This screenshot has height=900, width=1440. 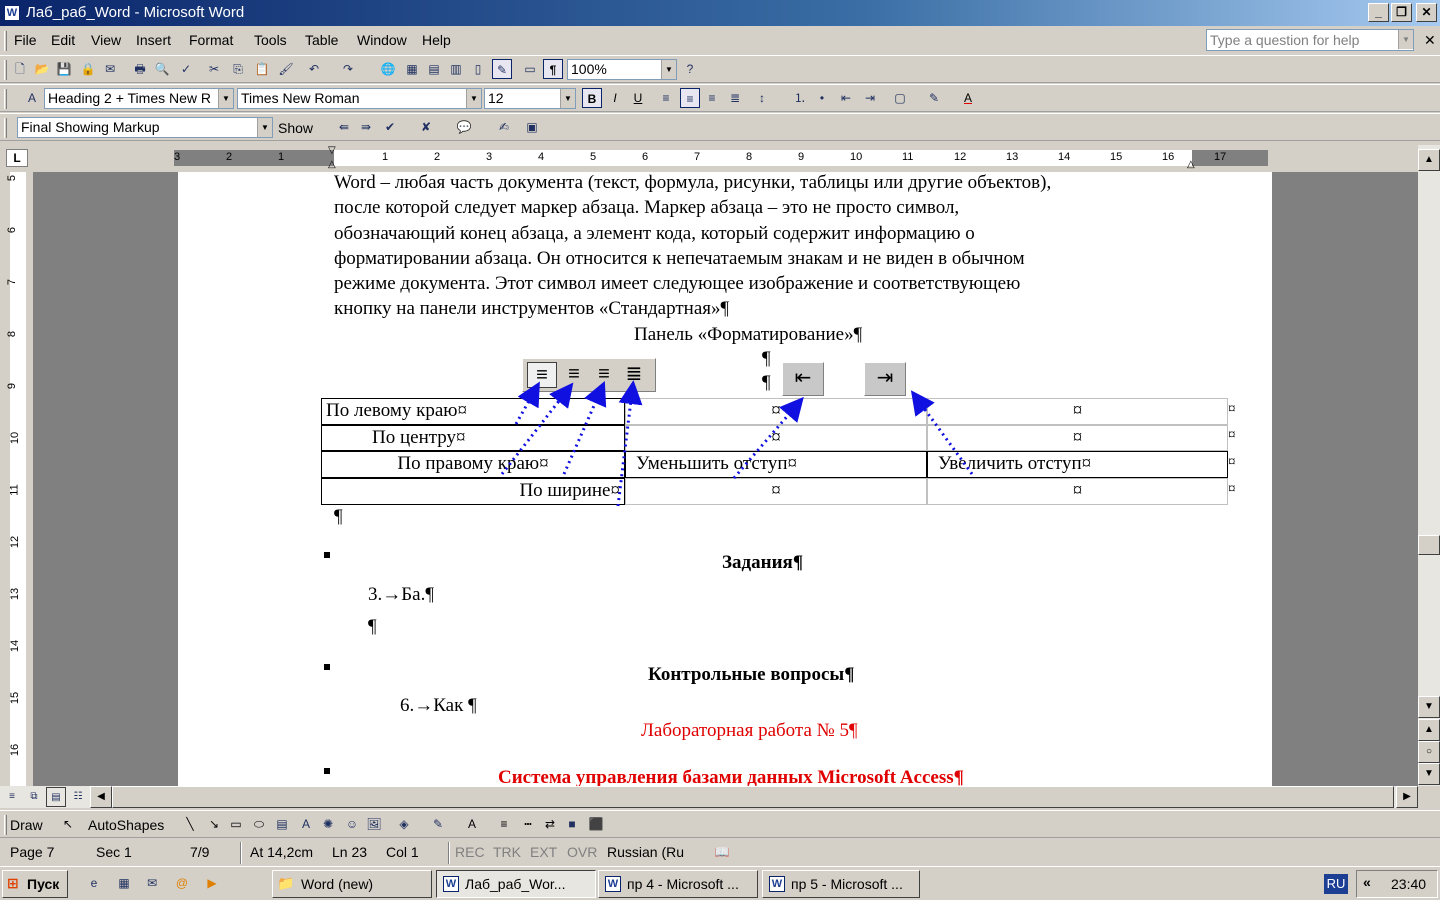 What do you see at coordinates (126, 825) in the screenshot?
I see `autoshapes-menu: AutoShapes` at bounding box center [126, 825].